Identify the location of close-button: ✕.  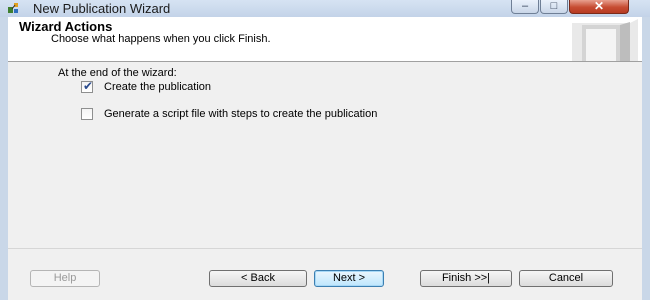
(599, 7).